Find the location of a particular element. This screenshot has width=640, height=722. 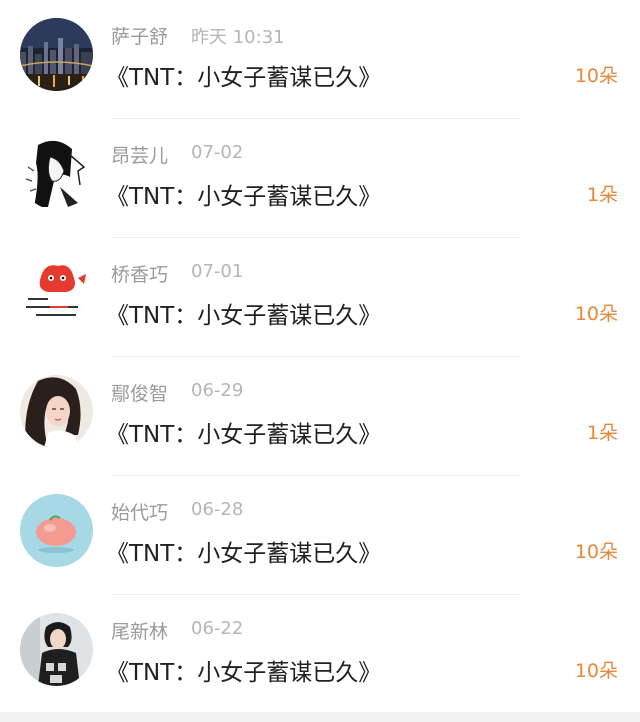

send-time: 昨天 10:31 is located at coordinates (238, 37).